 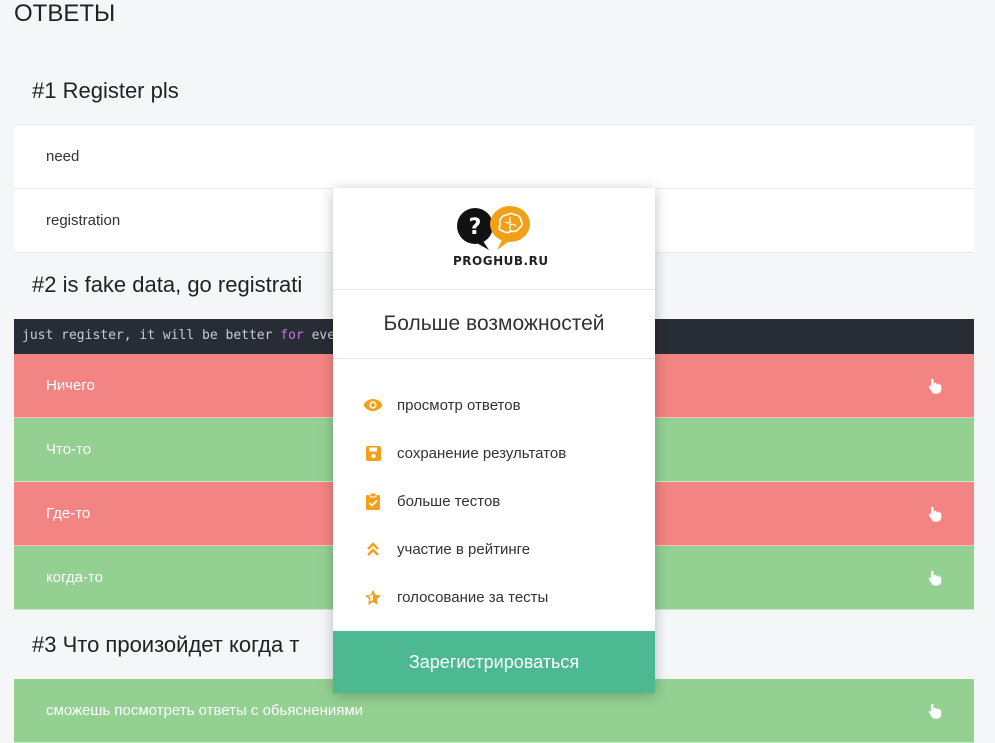 What do you see at coordinates (494, 157) in the screenshot?
I see `answer-need: need` at bounding box center [494, 157].